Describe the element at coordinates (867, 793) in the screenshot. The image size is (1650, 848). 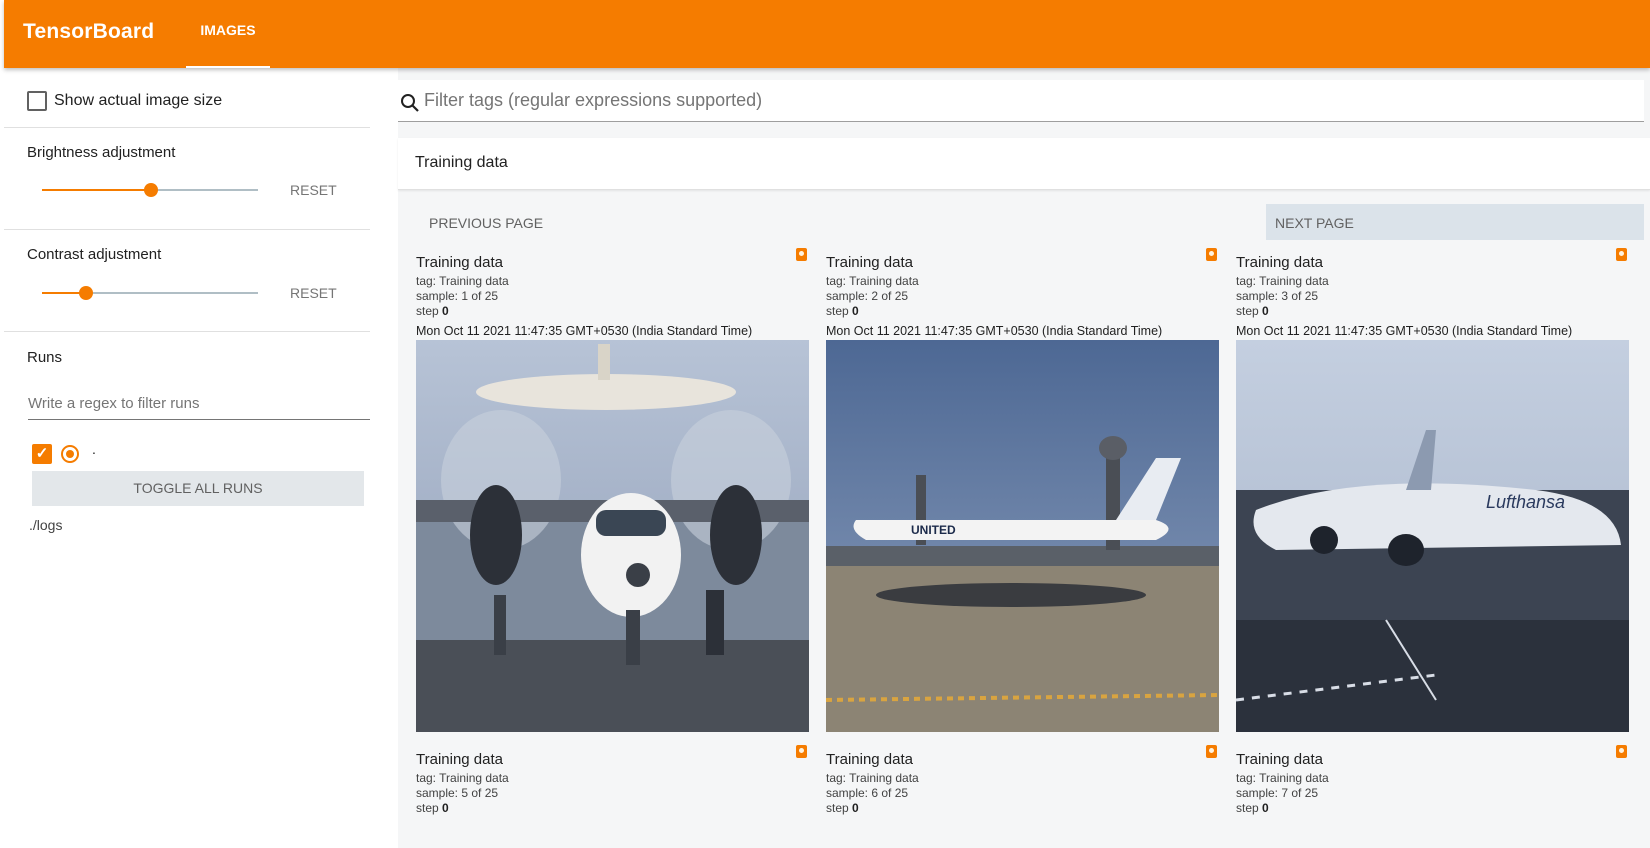
I see `card-sample: sample: 6 of 25` at that location.